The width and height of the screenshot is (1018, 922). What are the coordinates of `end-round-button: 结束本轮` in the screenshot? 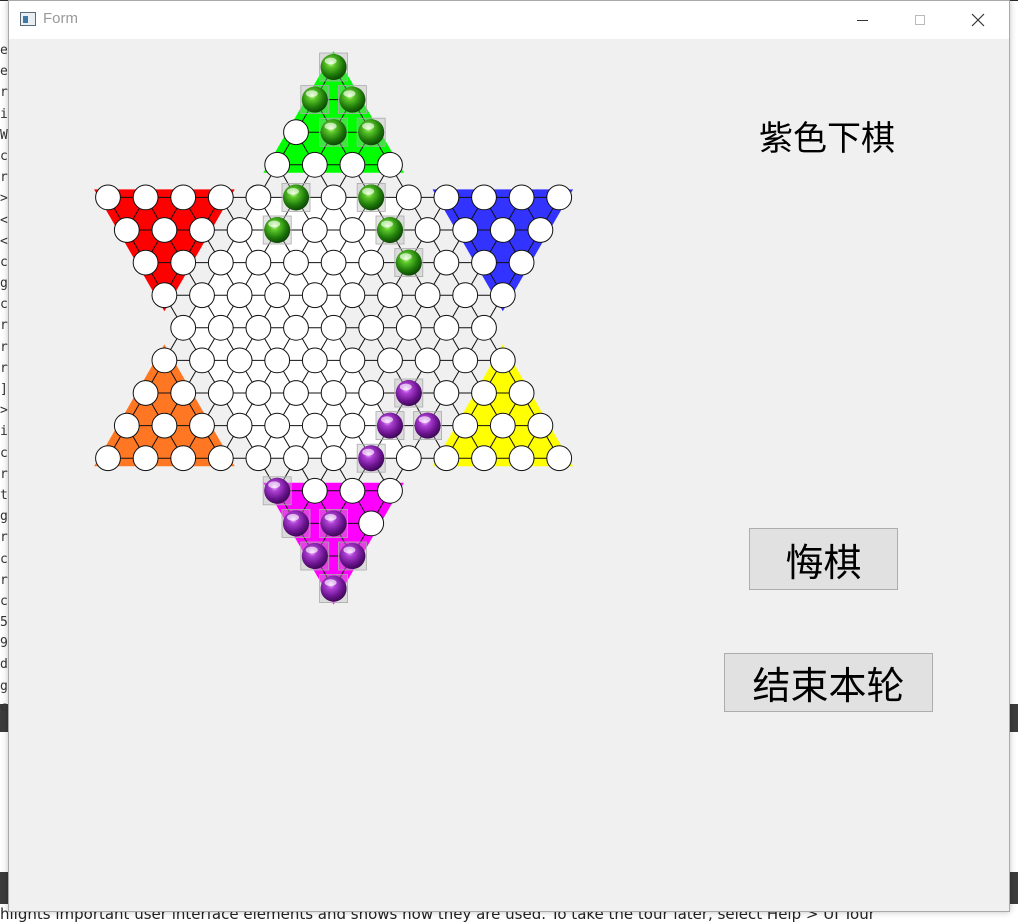 It's located at (828, 682).